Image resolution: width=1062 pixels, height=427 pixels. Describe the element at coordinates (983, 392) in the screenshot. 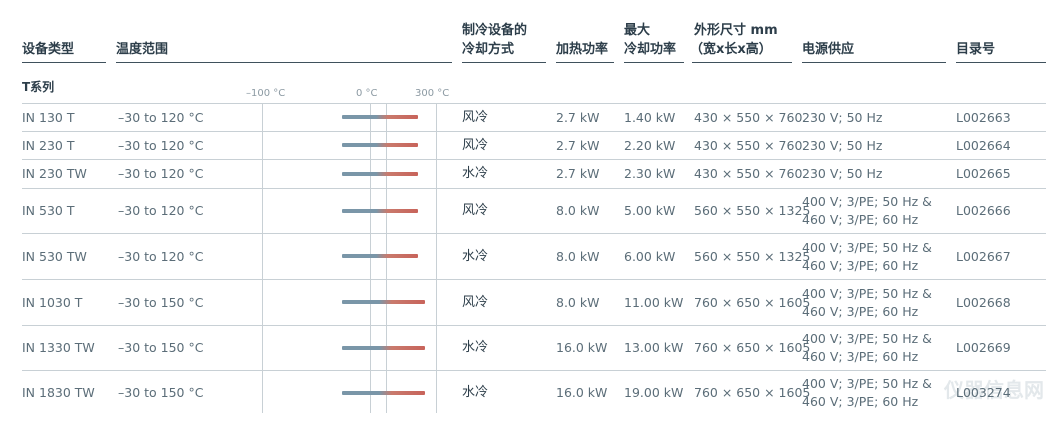

I see `cell-catalog: L003274` at that location.